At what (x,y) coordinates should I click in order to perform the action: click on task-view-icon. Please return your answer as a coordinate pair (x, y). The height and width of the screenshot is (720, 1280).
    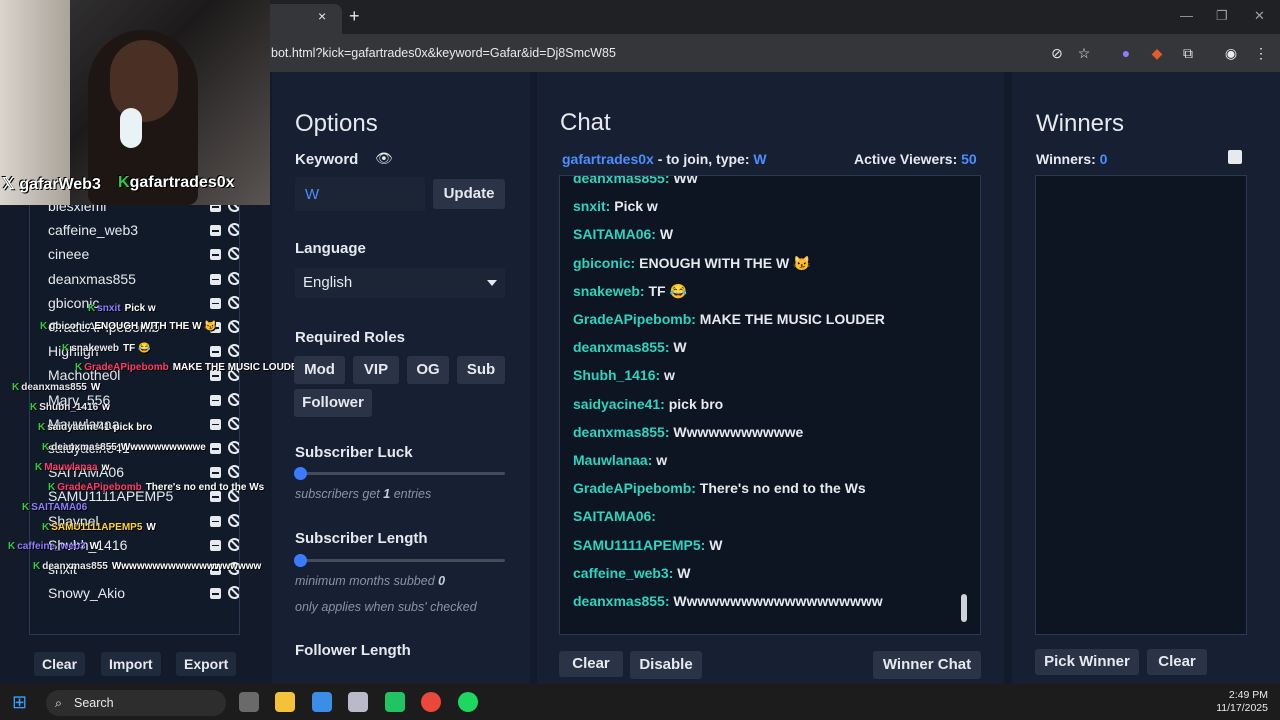
    Looking at the image, I should click on (249, 702).